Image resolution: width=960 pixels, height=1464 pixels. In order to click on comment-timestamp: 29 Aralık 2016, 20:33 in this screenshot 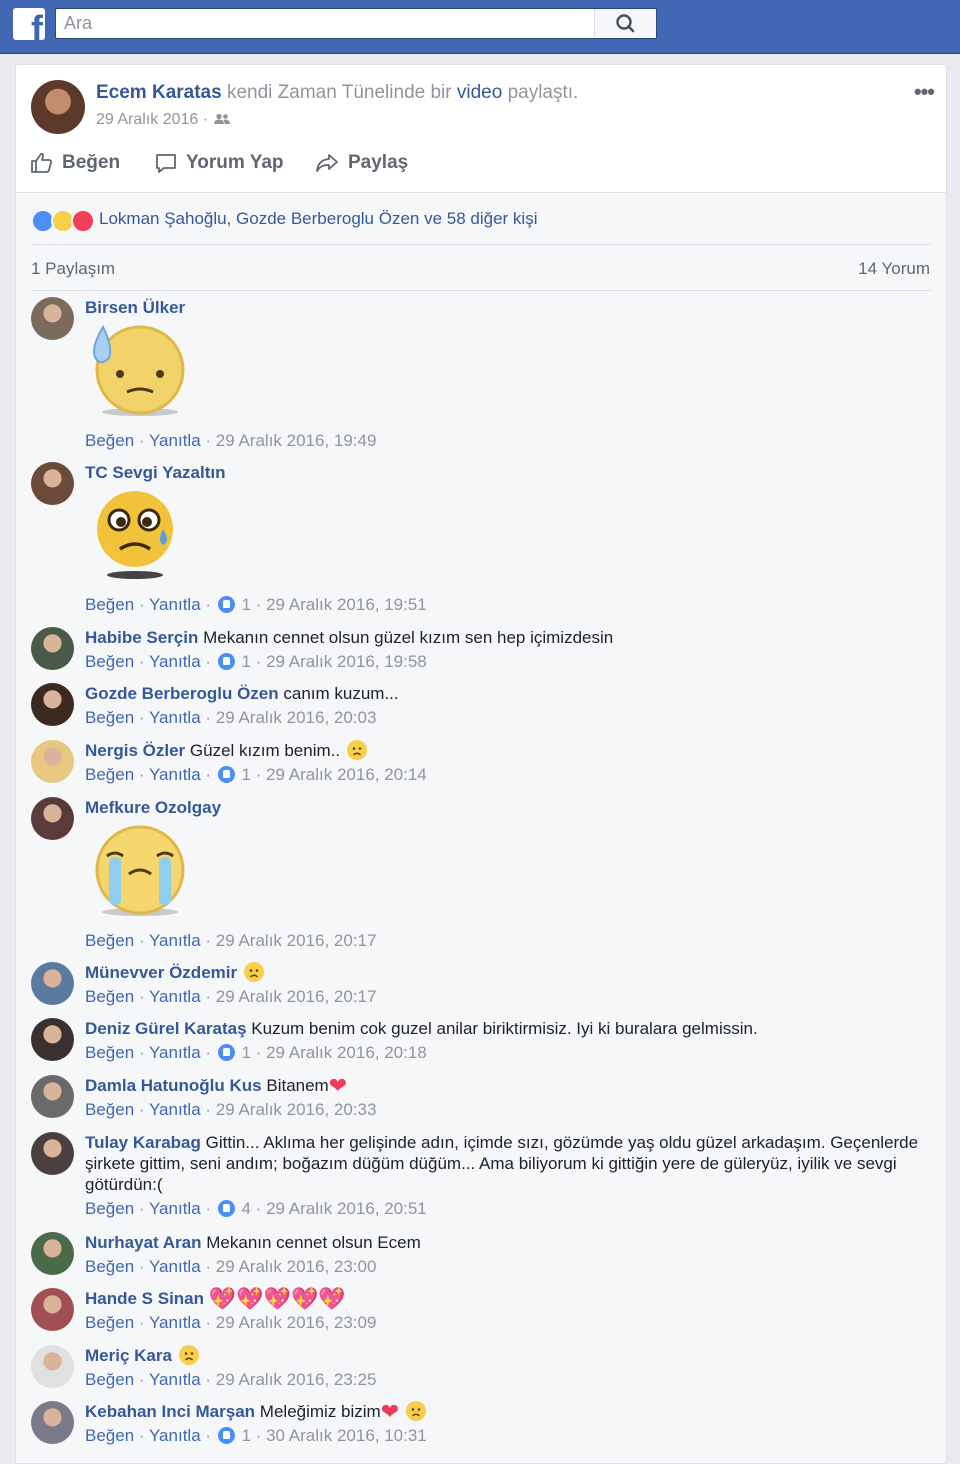, I will do `click(296, 1109)`.